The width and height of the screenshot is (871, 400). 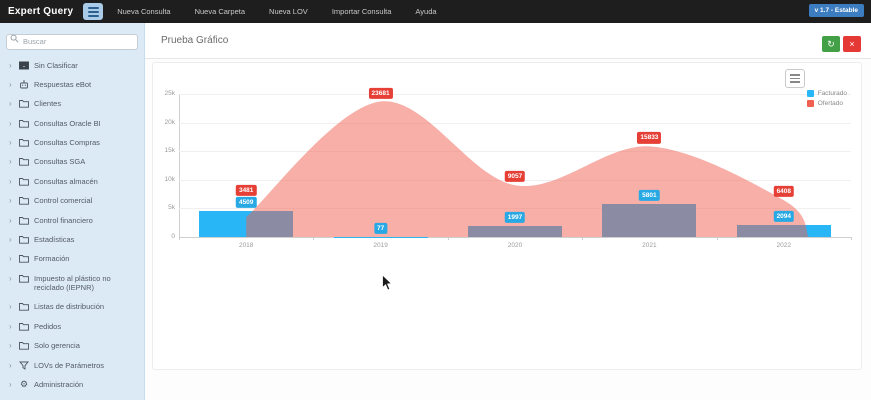 What do you see at coordinates (72, 103) in the screenshot?
I see `sidebar-item-clientes: › Clientes` at bounding box center [72, 103].